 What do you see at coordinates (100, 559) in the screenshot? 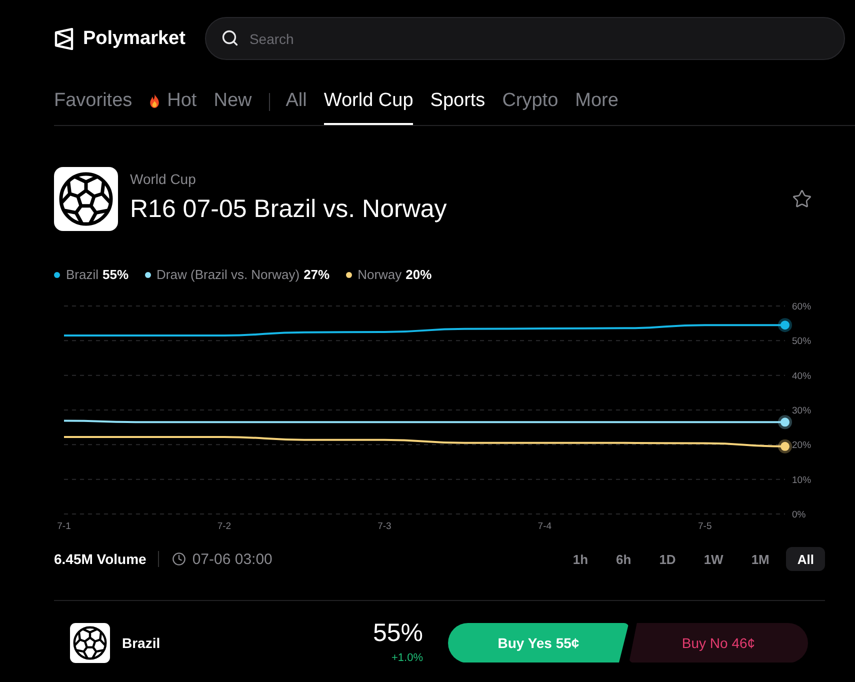
I see `volume-label: 6.45M Volume` at bounding box center [100, 559].